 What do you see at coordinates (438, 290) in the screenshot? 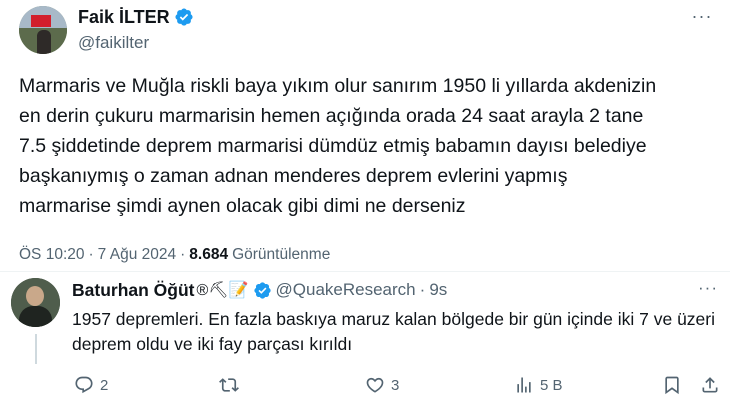
I see `reply-time: 9s` at bounding box center [438, 290].